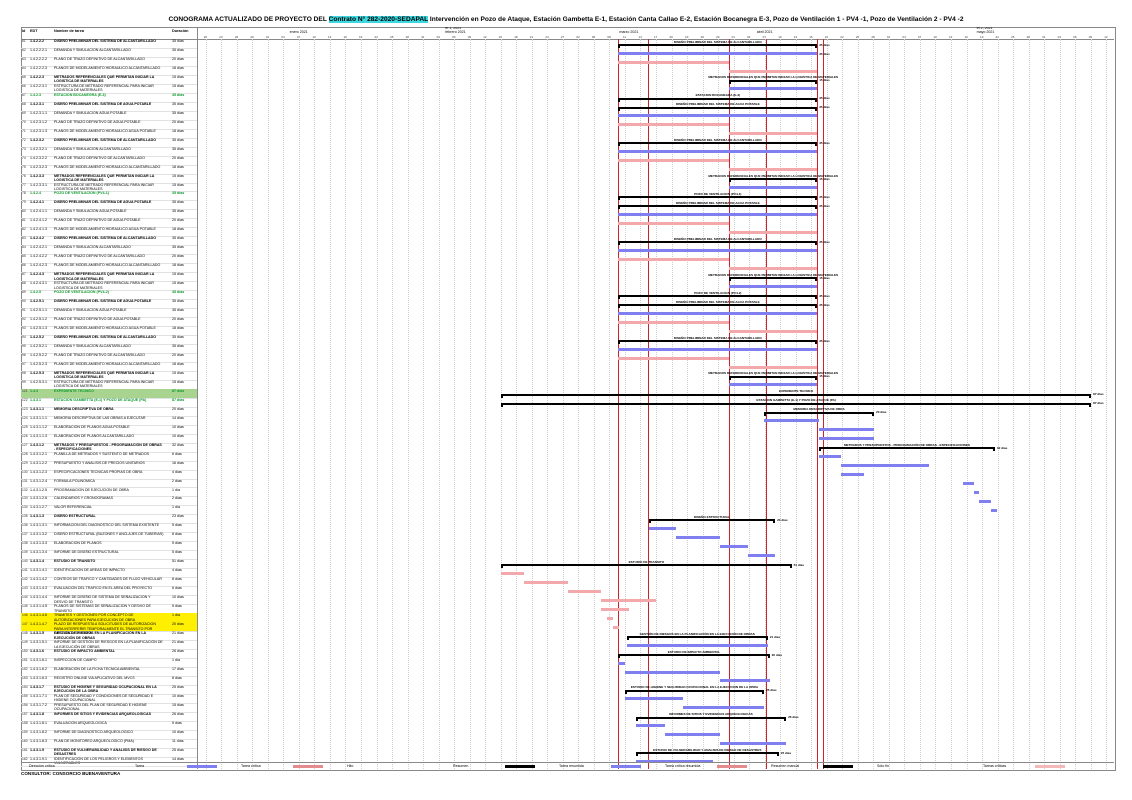 This screenshot has width=1132, height=800. Describe the element at coordinates (470, 404) in the screenshot. I see `grid-line` at that location.